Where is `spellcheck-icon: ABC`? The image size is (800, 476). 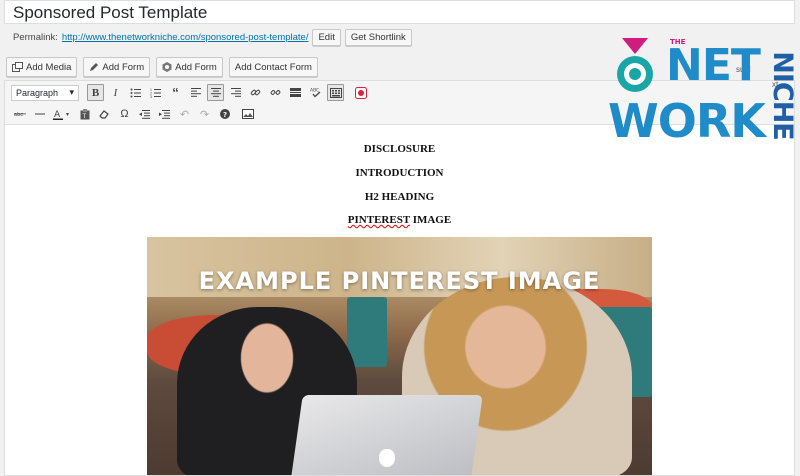 spellcheck-icon: ABC is located at coordinates (315, 92).